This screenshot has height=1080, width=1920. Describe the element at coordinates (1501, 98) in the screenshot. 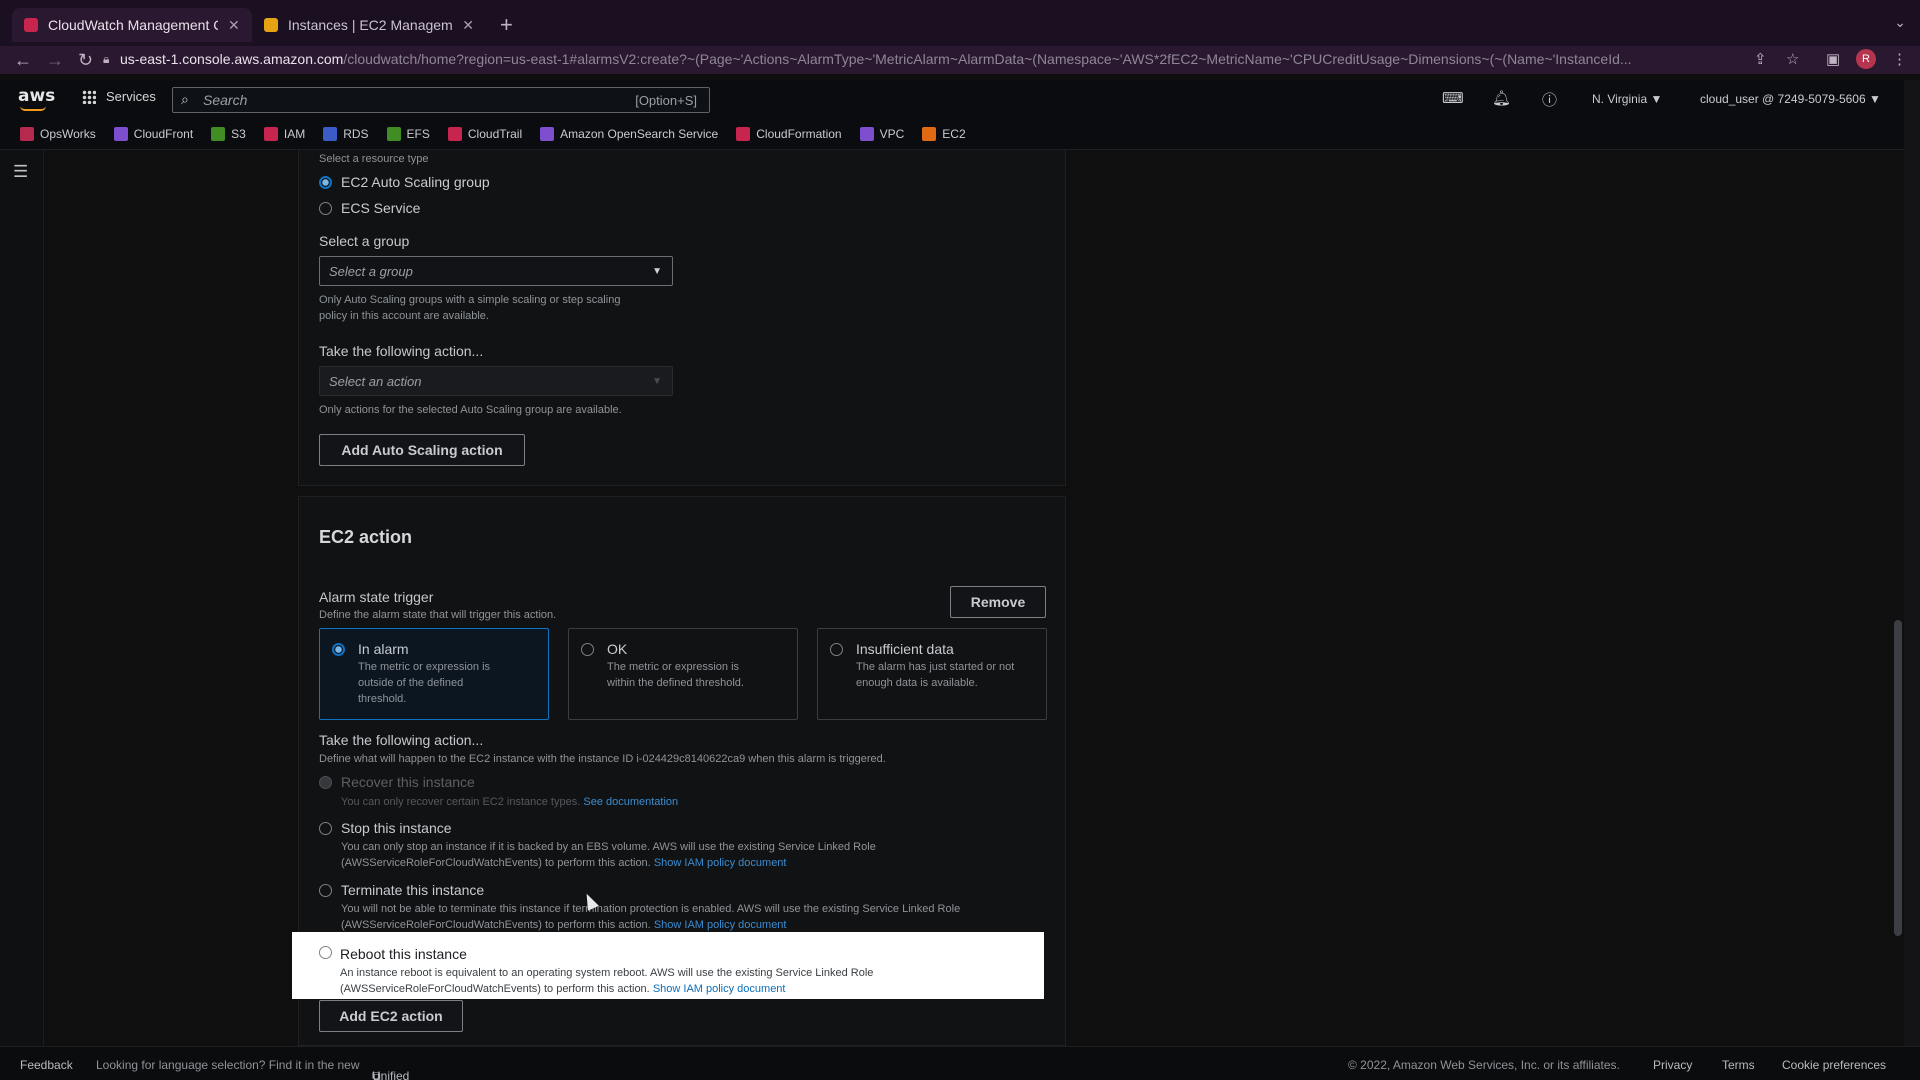

I see `notifications-bell-icon: 🔔︎` at that location.